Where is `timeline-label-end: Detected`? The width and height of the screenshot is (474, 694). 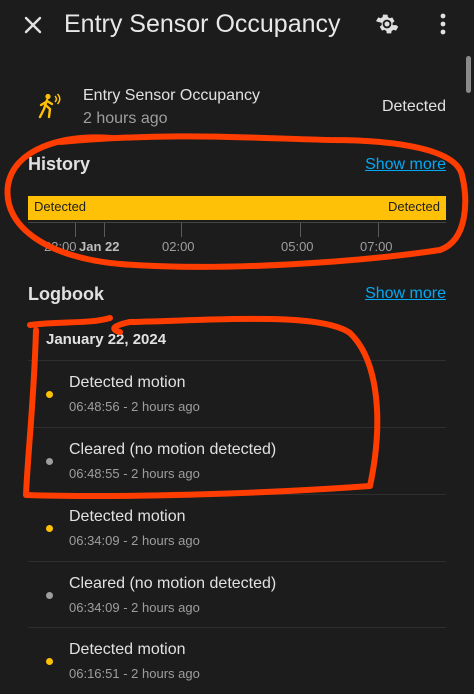
timeline-label-end: Detected is located at coordinates (413, 206).